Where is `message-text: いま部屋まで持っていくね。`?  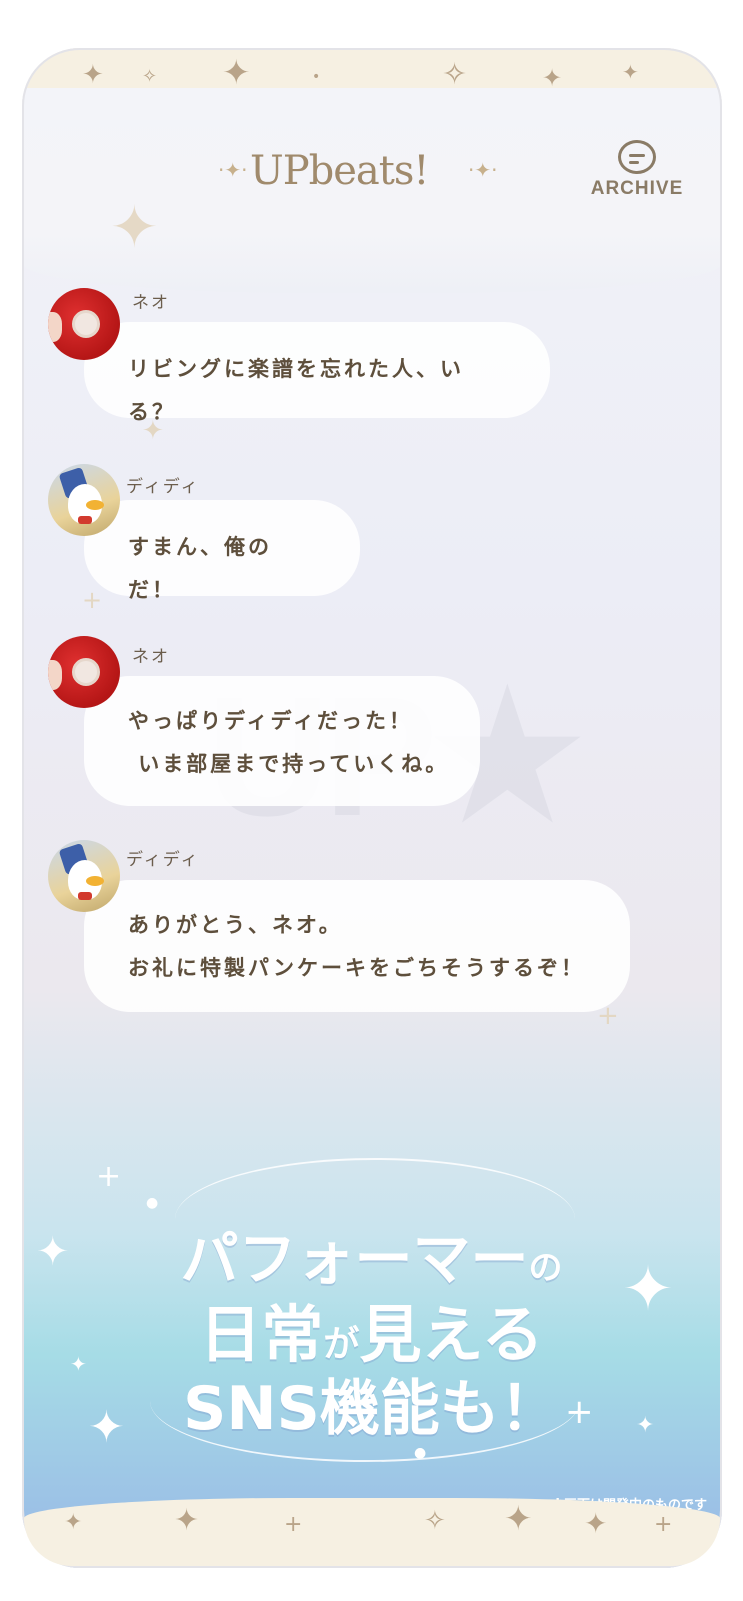 message-text: いま部屋まで持っていくね。 is located at coordinates (289, 764).